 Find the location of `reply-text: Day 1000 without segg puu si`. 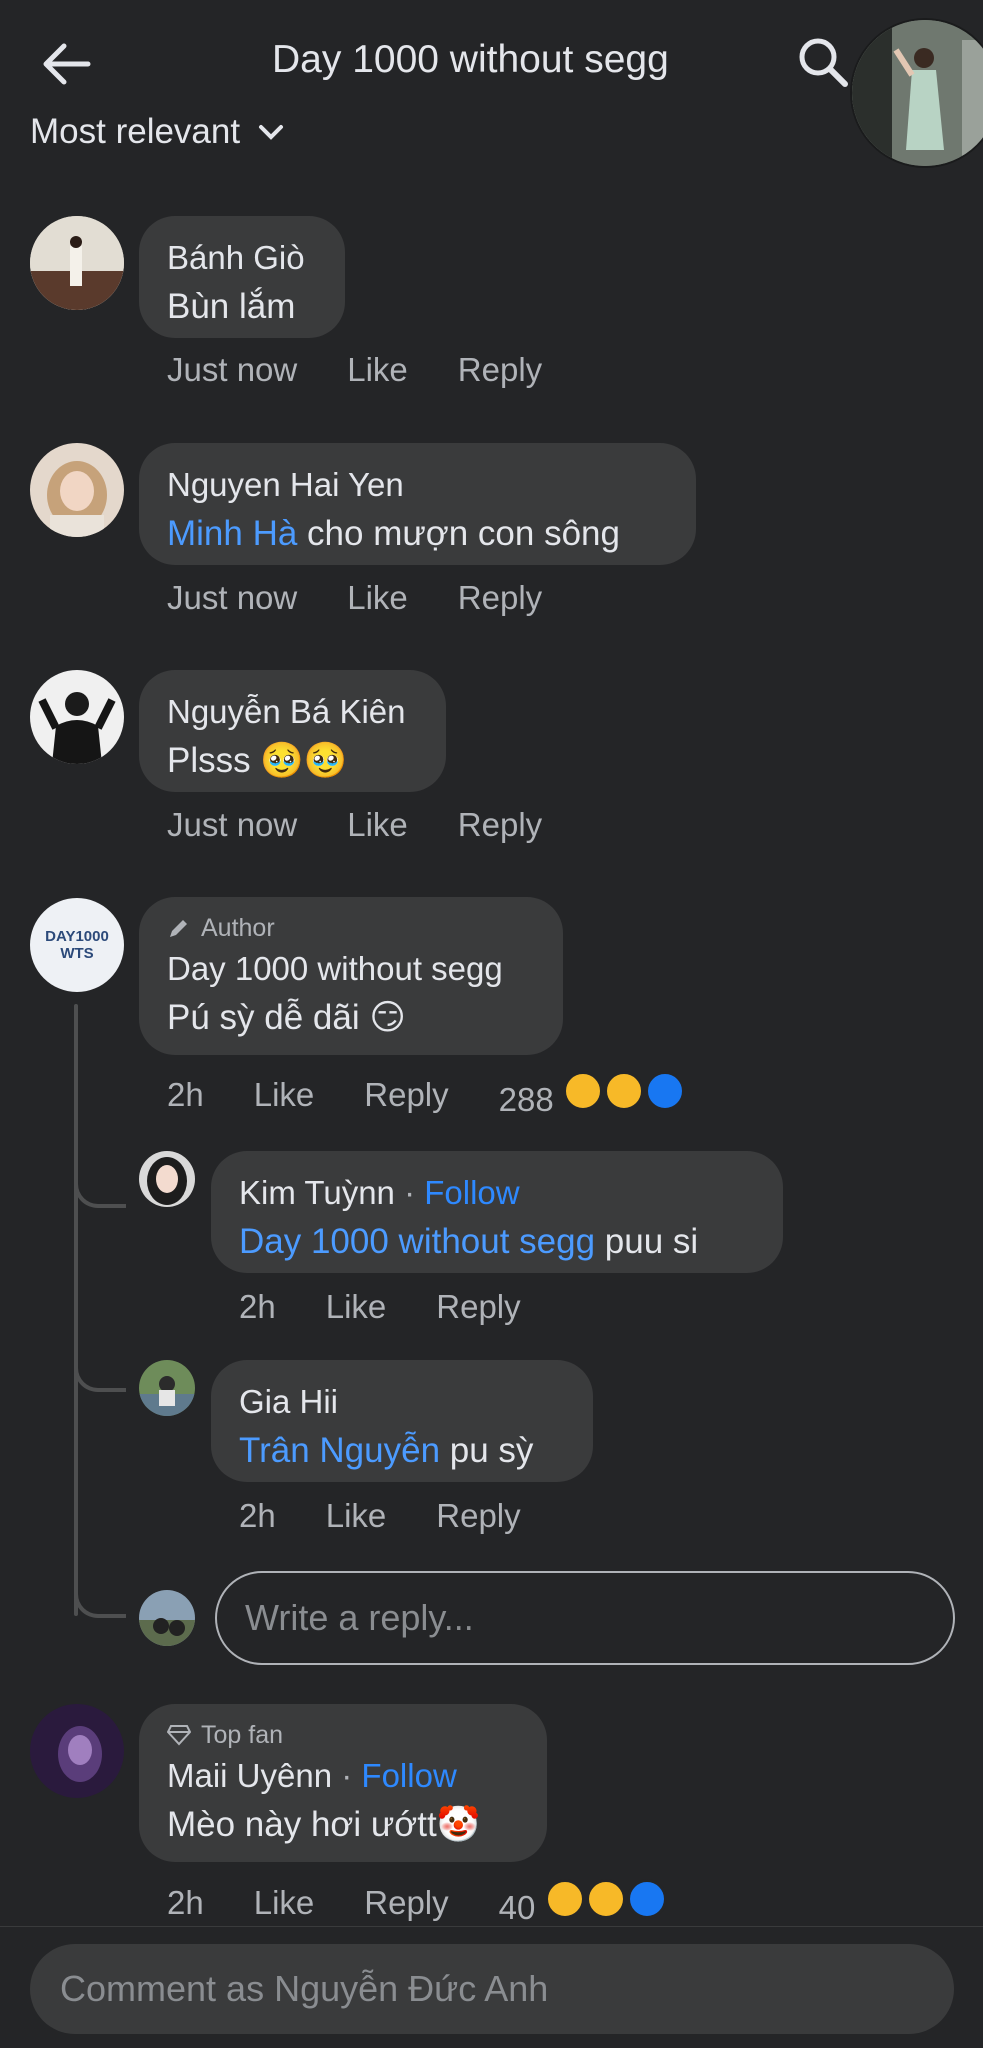

reply-text: Day 1000 without segg puu si is located at coordinates (497, 1242).